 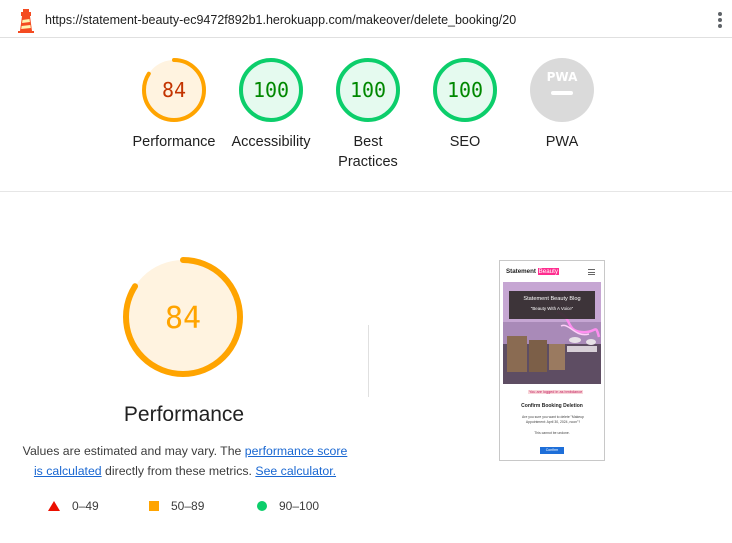 What do you see at coordinates (368, 361) in the screenshot?
I see `vertical-divider` at bounding box center [368, 361].